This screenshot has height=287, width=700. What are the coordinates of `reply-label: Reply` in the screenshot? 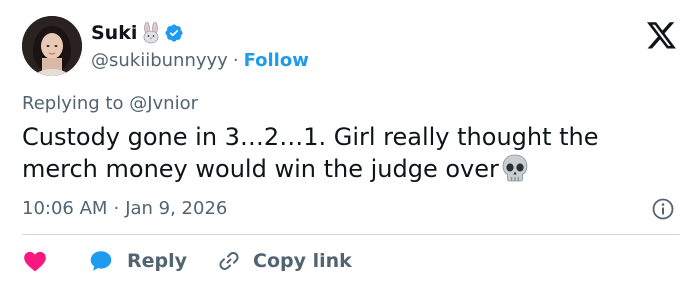 It's located at (157, 261).